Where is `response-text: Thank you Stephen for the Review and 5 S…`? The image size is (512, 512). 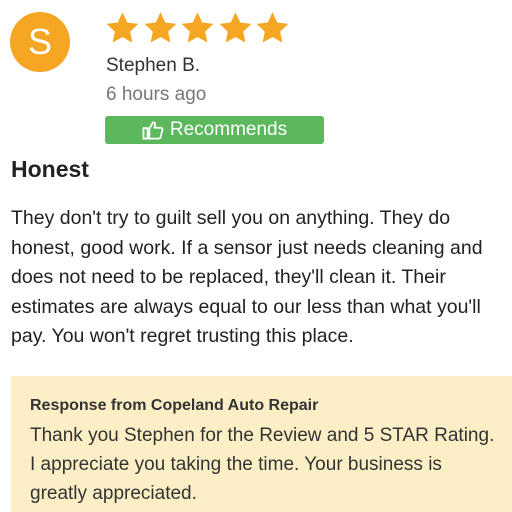
response-text: Thank you Stephen for the Review and 5 S… is located at coordinates (262, 464).